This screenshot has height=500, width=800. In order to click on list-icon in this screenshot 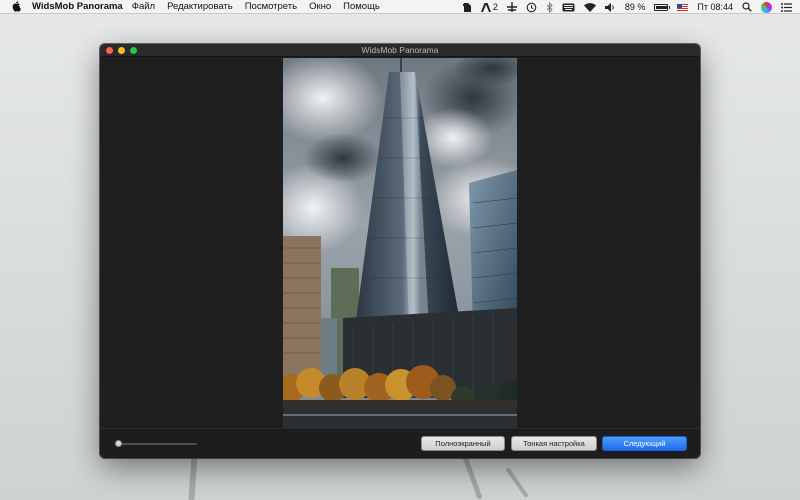, I will do `click(786, 7)`.